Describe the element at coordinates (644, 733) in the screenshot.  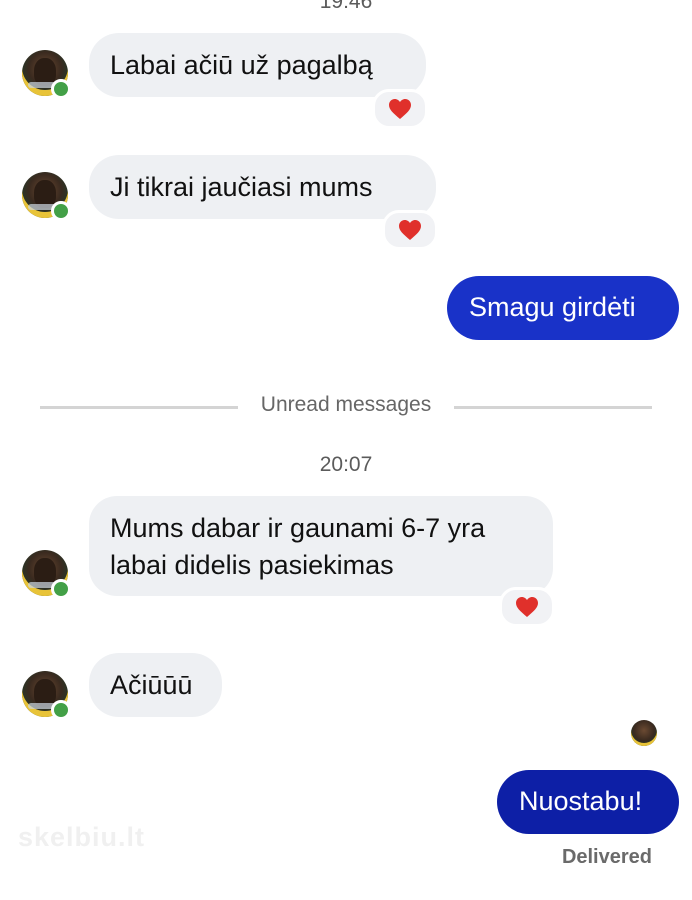
I see `seen-by-avatar` at that location.